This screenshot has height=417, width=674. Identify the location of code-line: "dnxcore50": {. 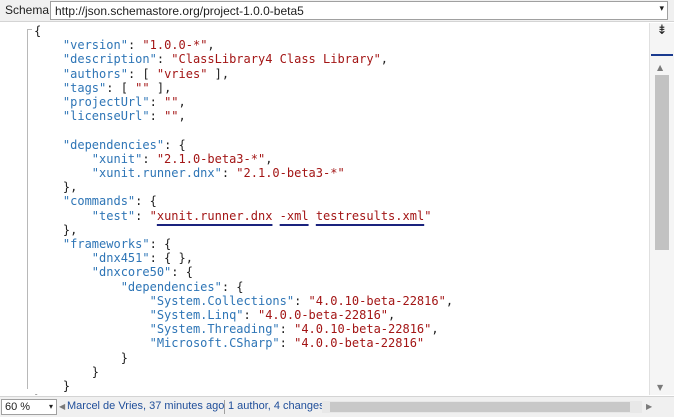
(113, 272).